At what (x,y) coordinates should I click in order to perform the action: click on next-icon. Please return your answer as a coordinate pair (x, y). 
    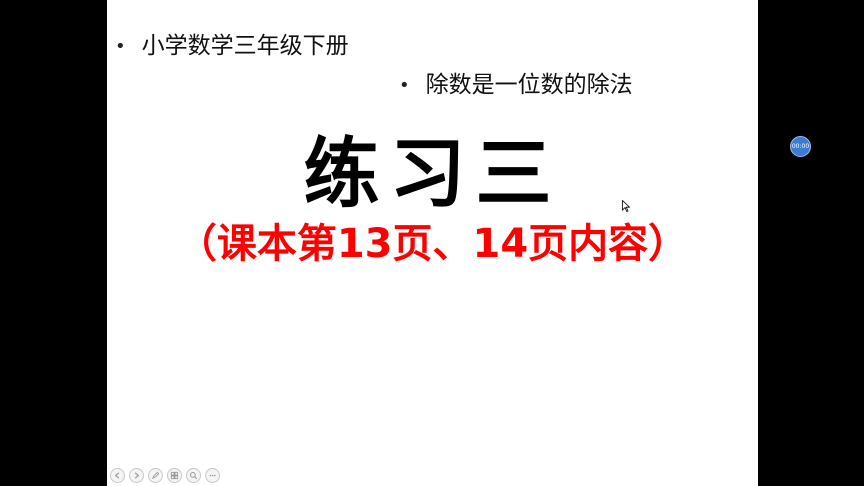
    Looking at the image, I should click on (137, 475).